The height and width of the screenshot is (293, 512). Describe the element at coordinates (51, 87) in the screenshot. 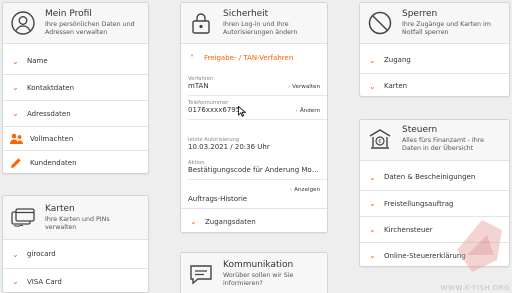

I see `profil-item-label: Kontaktdaten` at that location.